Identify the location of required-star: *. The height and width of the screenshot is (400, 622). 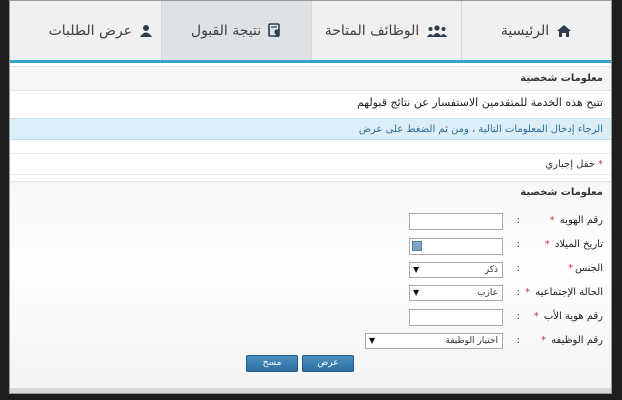
(600, 164).